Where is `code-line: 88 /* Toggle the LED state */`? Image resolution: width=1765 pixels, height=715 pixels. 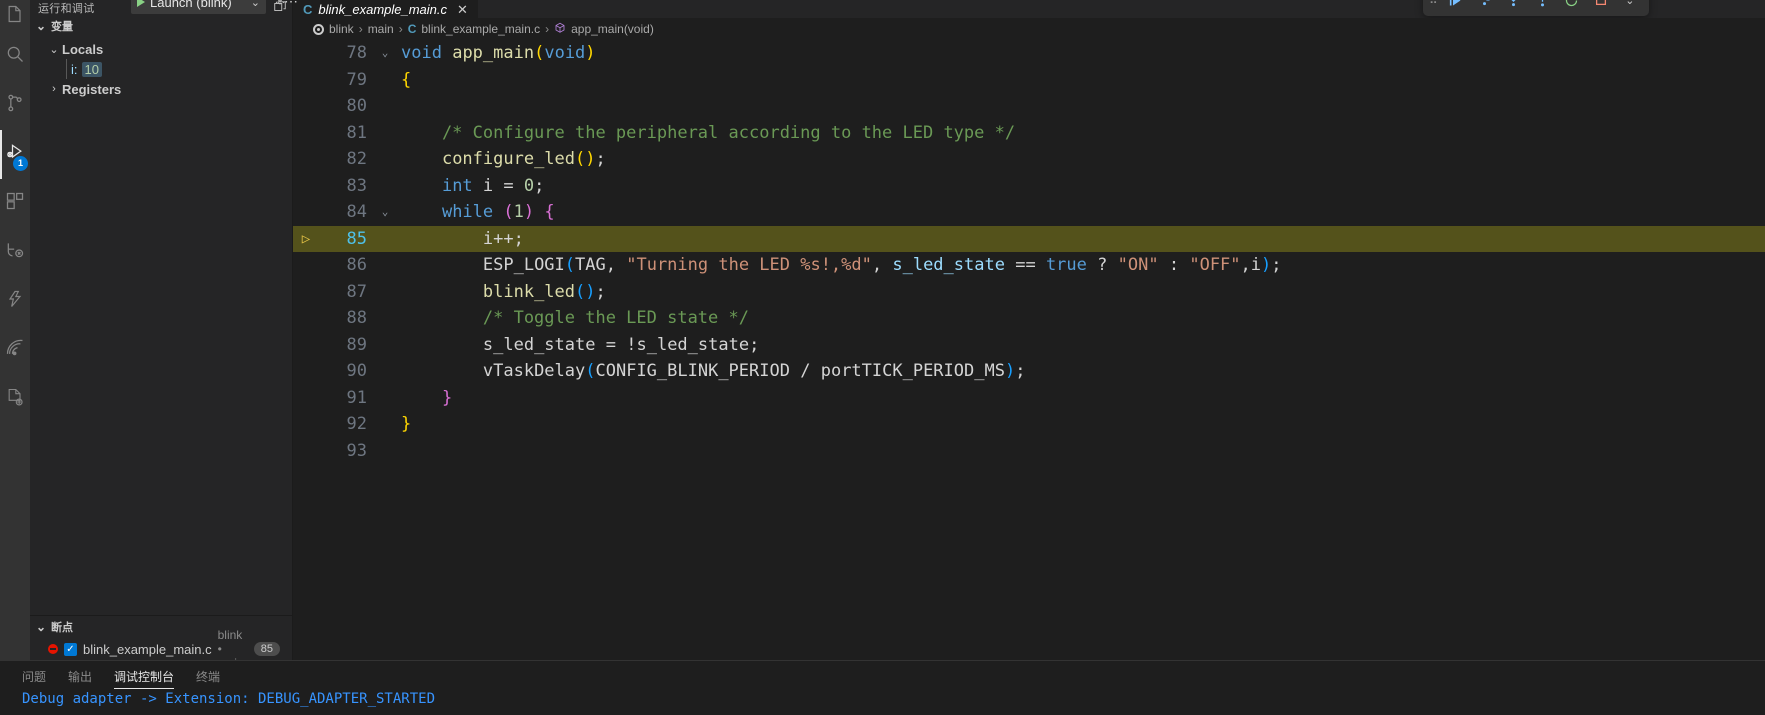
code-line: 88 /* Toggle the LED state */ is located at coordinates (1029, 318).